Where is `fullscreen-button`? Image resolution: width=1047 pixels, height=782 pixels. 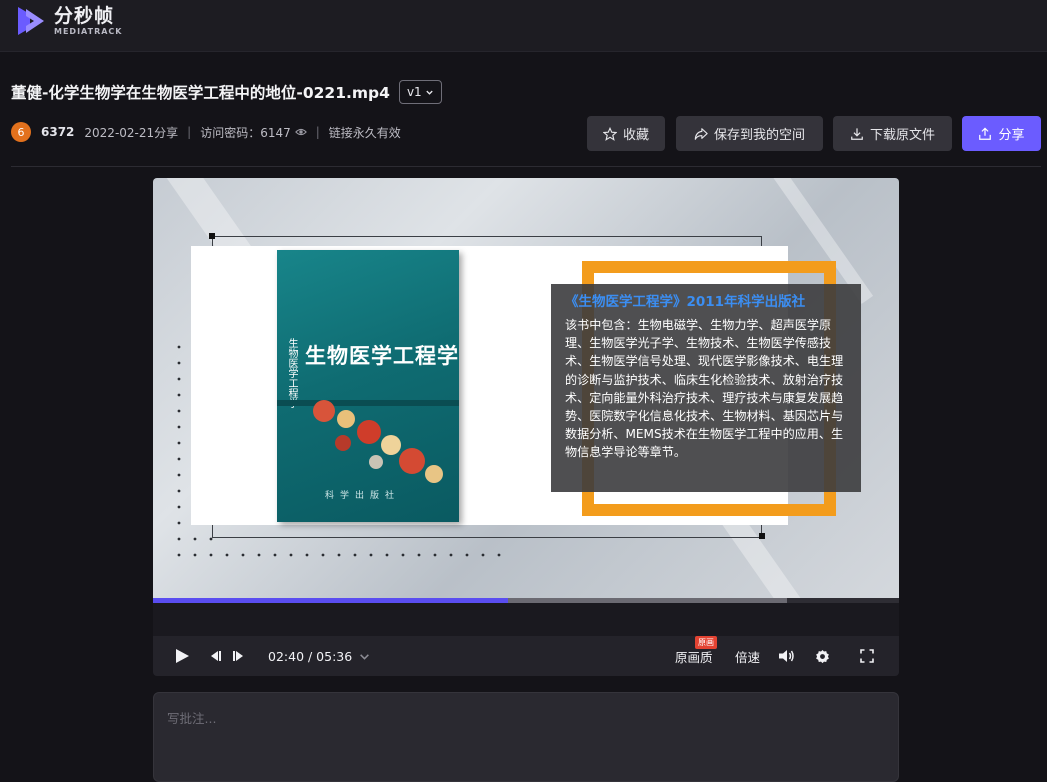
fullscreen-button is located at coordinates (867, 656).